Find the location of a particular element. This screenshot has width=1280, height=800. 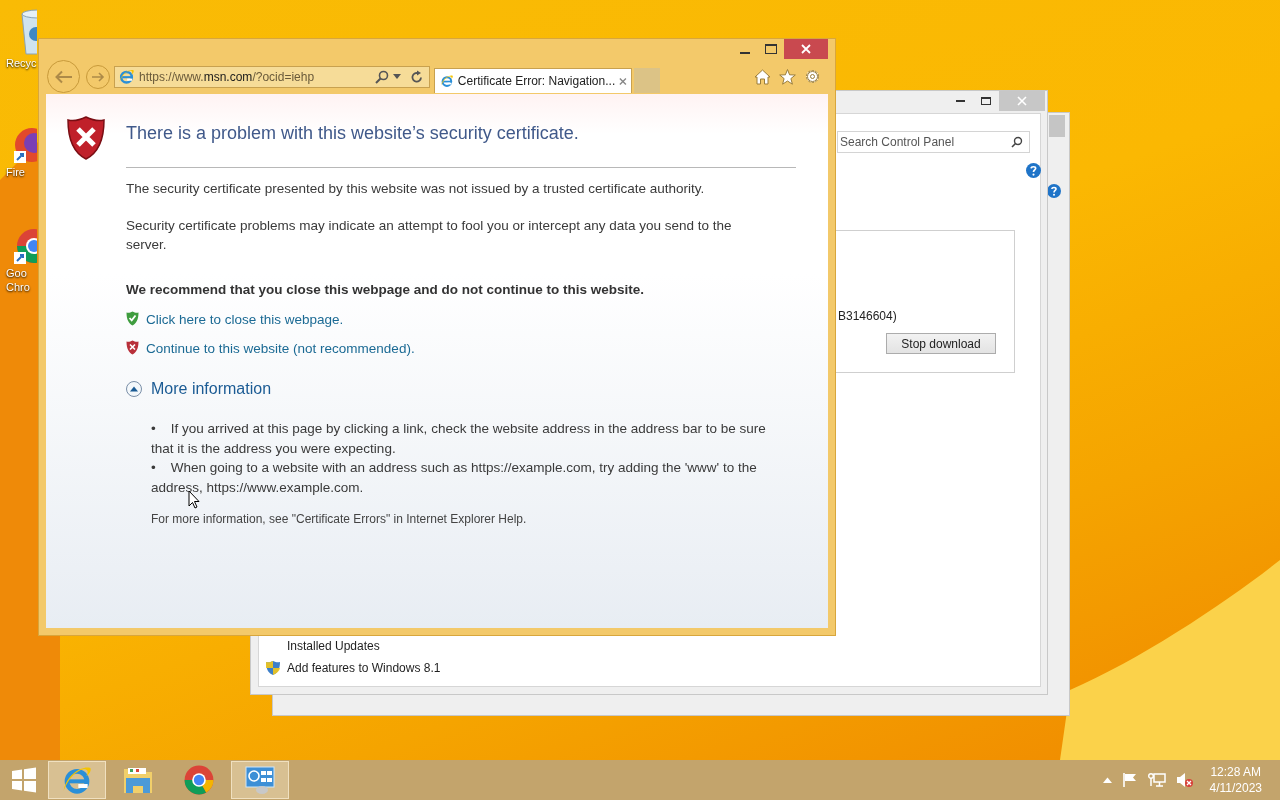

flag-icon is located at coordinates (1129, 780).